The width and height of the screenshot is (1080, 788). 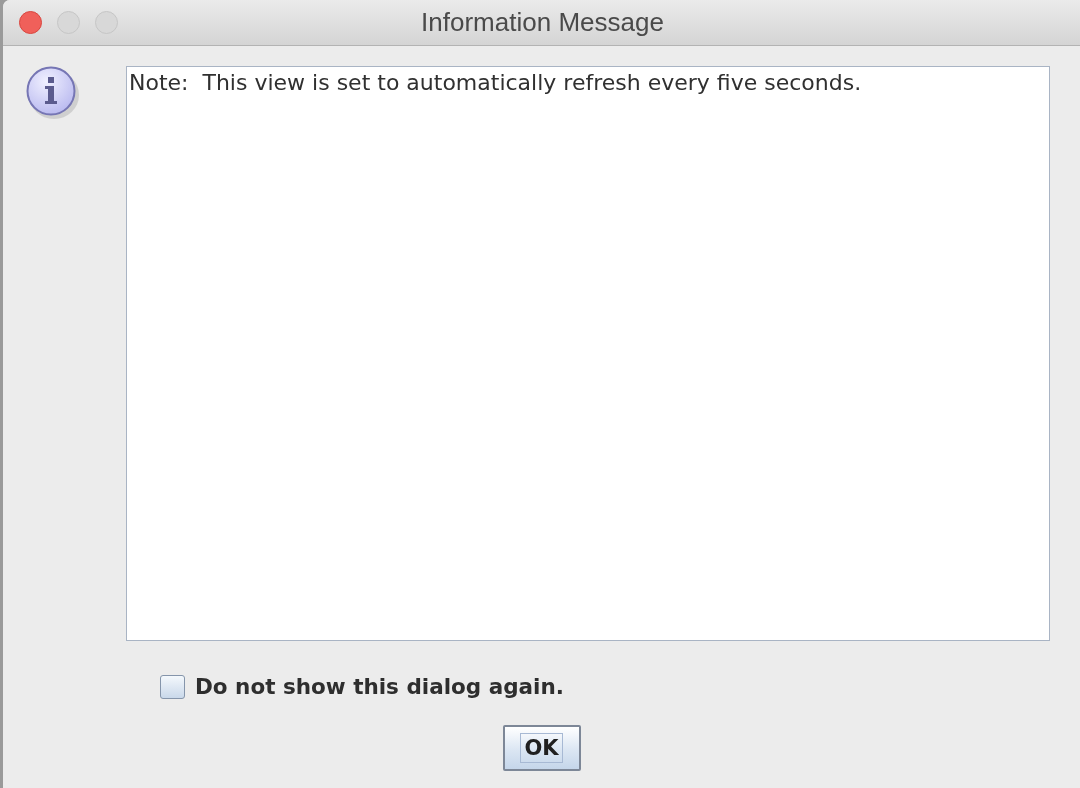 I want to click on message-text: Note: This view is set to automatically refresh every five seconds., so click(x=496, y=83).